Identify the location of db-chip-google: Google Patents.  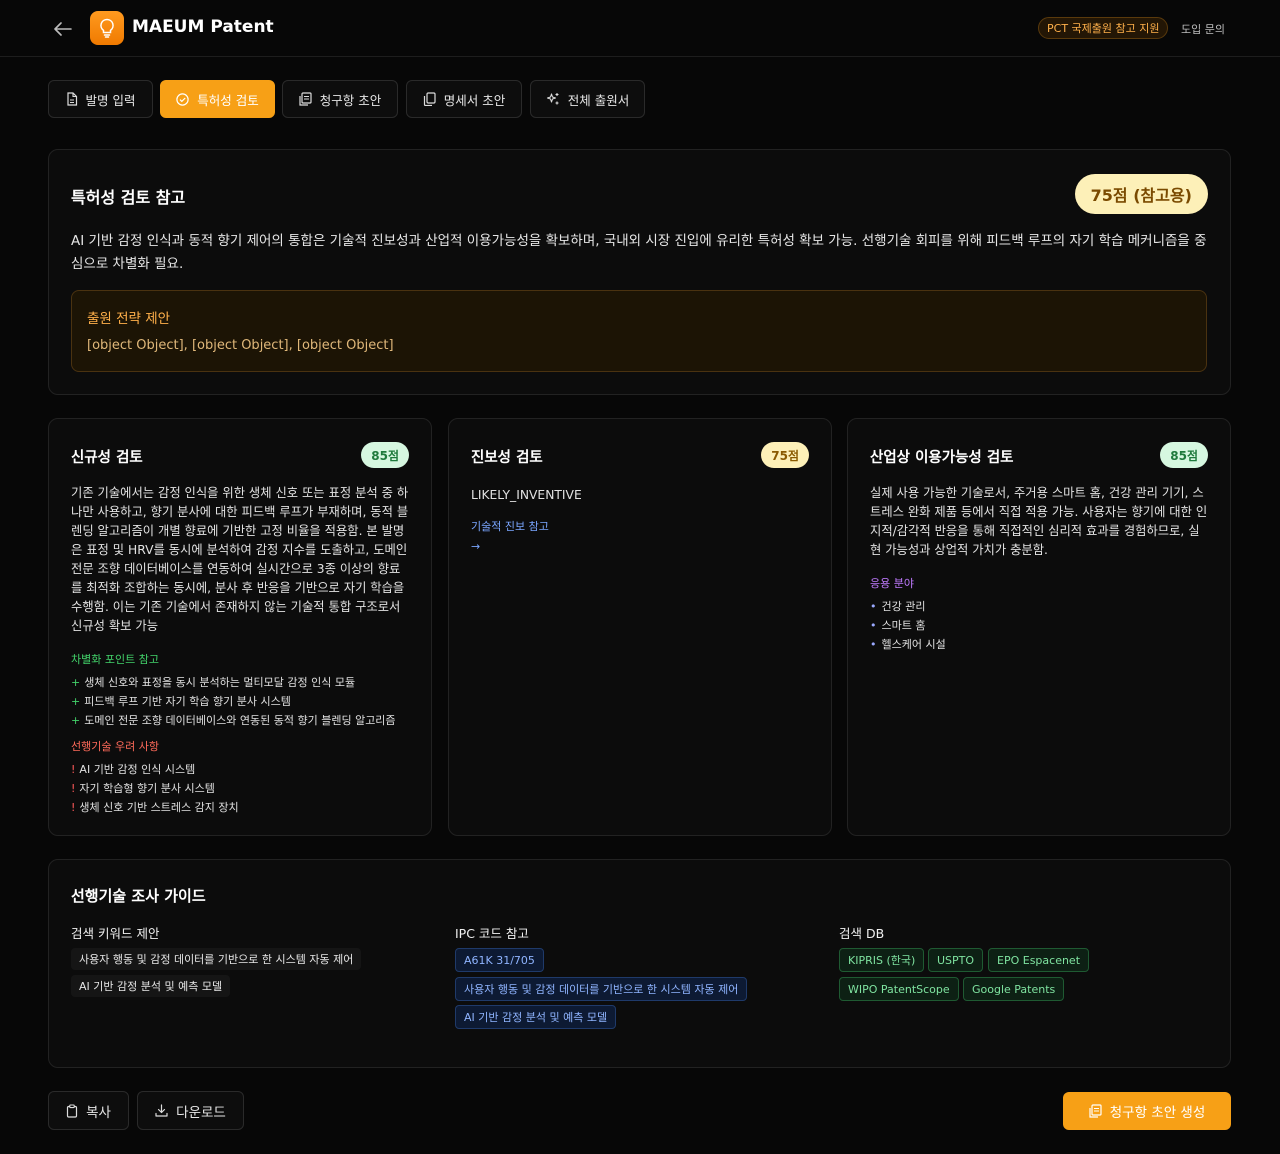
(1014, 989).